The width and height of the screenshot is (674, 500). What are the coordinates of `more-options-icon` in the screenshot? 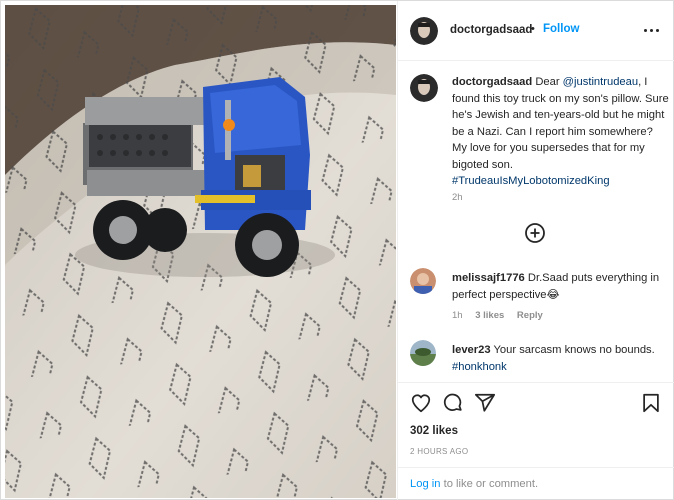 It's located at (652, 31).